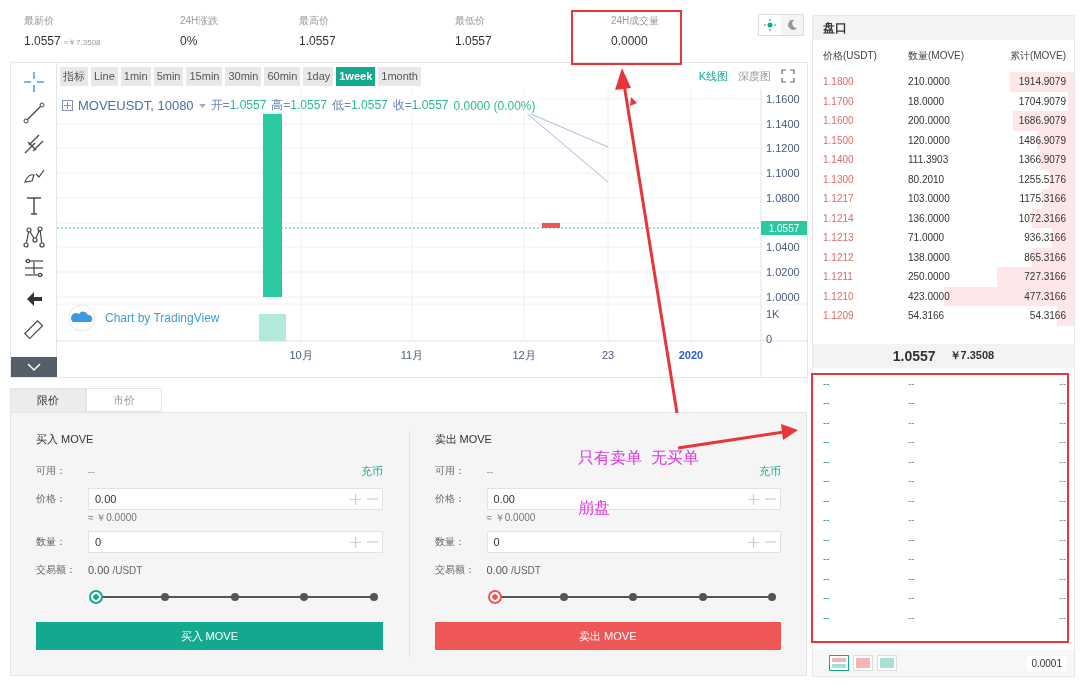 The width and height of the screenshot is (1080, 699). I want to click on field-label: 价格：, so click(51, 499).